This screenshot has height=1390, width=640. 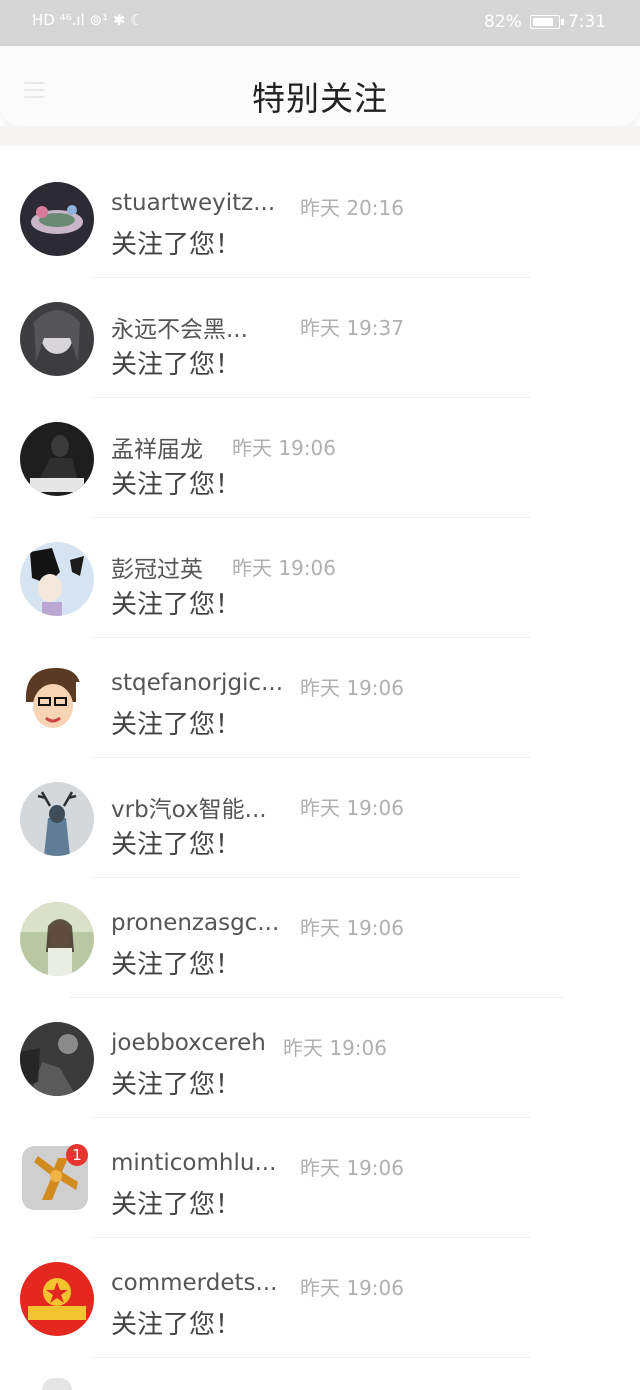 I want to click on avatar-anime-girl, so click(x=57, y=339).